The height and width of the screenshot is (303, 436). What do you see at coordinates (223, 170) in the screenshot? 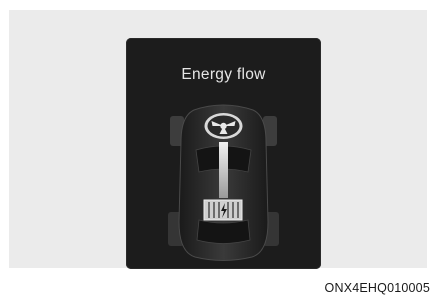
I see `energy-flow-arrow-icon` at bounding box center [223, 170].